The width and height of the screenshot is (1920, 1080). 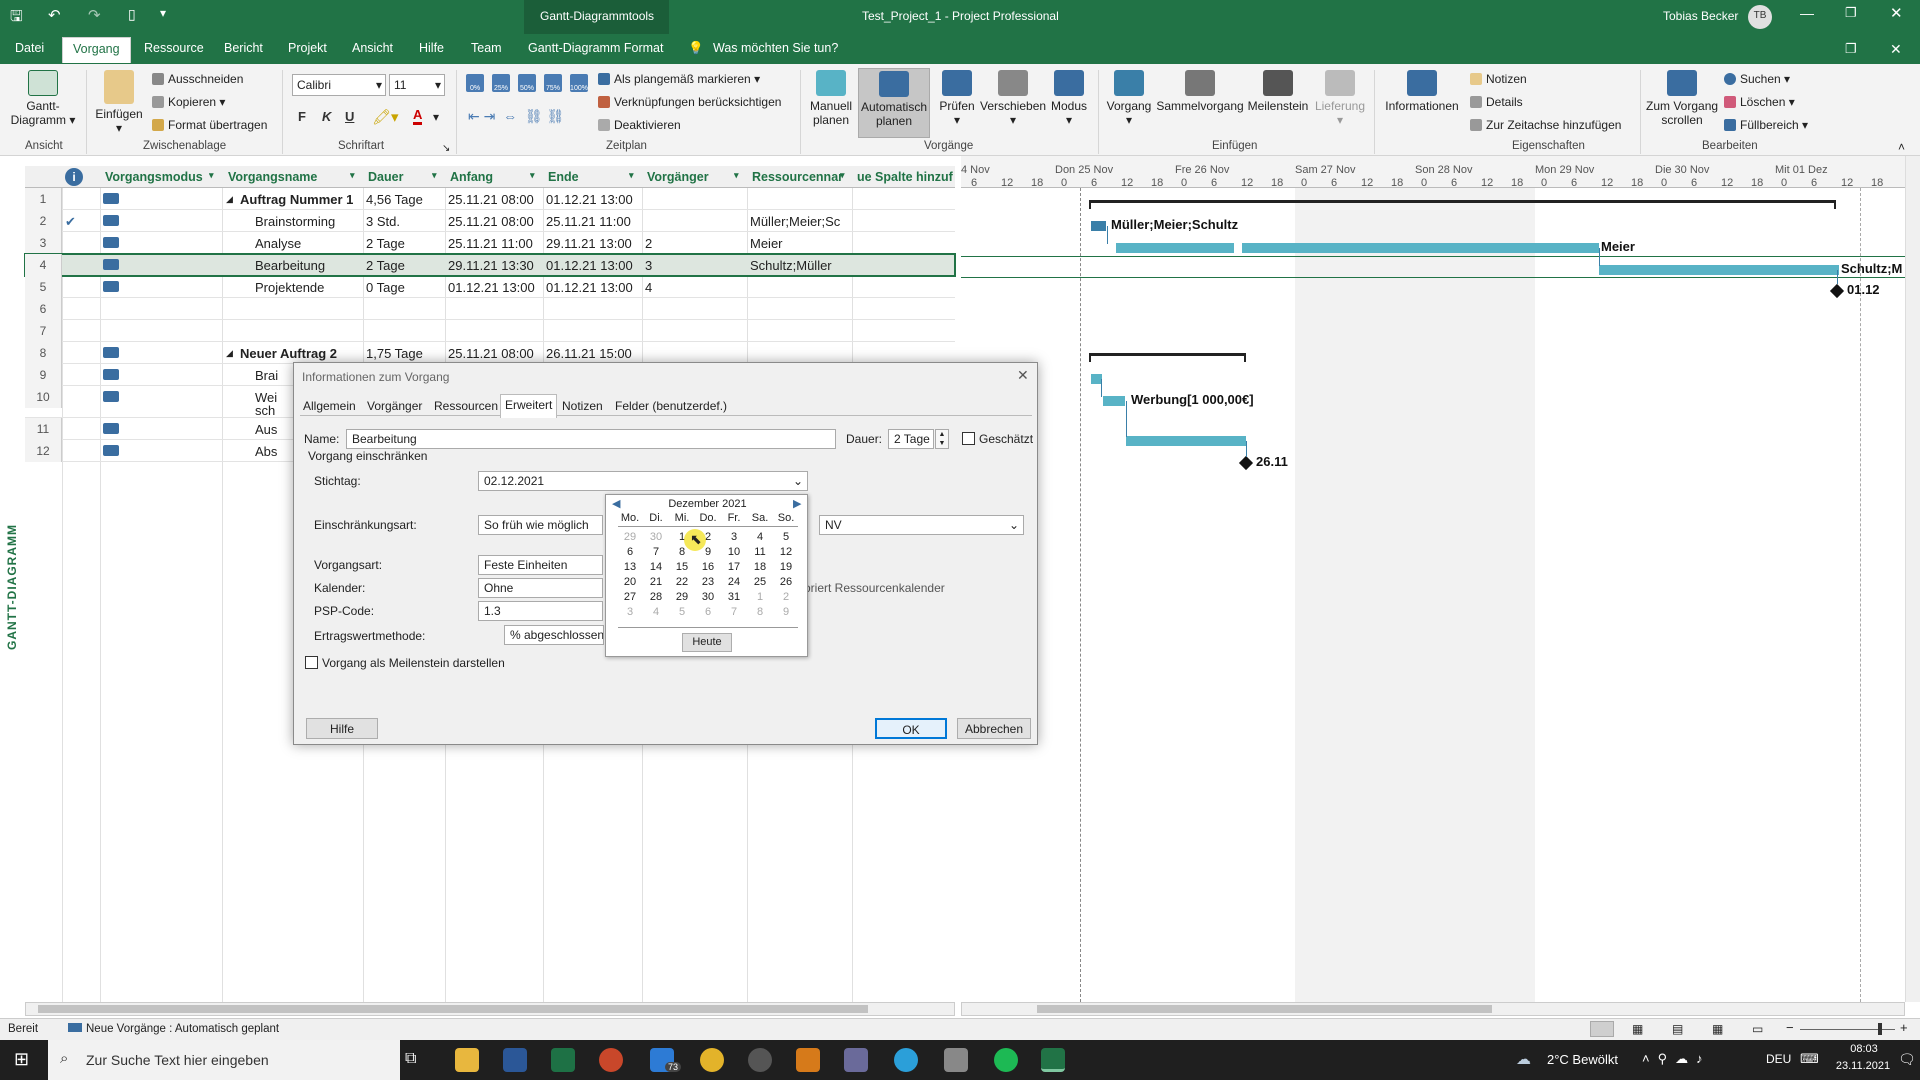 I want to click on tab-ansicht: Ansicht, so click(x=372, y=48).